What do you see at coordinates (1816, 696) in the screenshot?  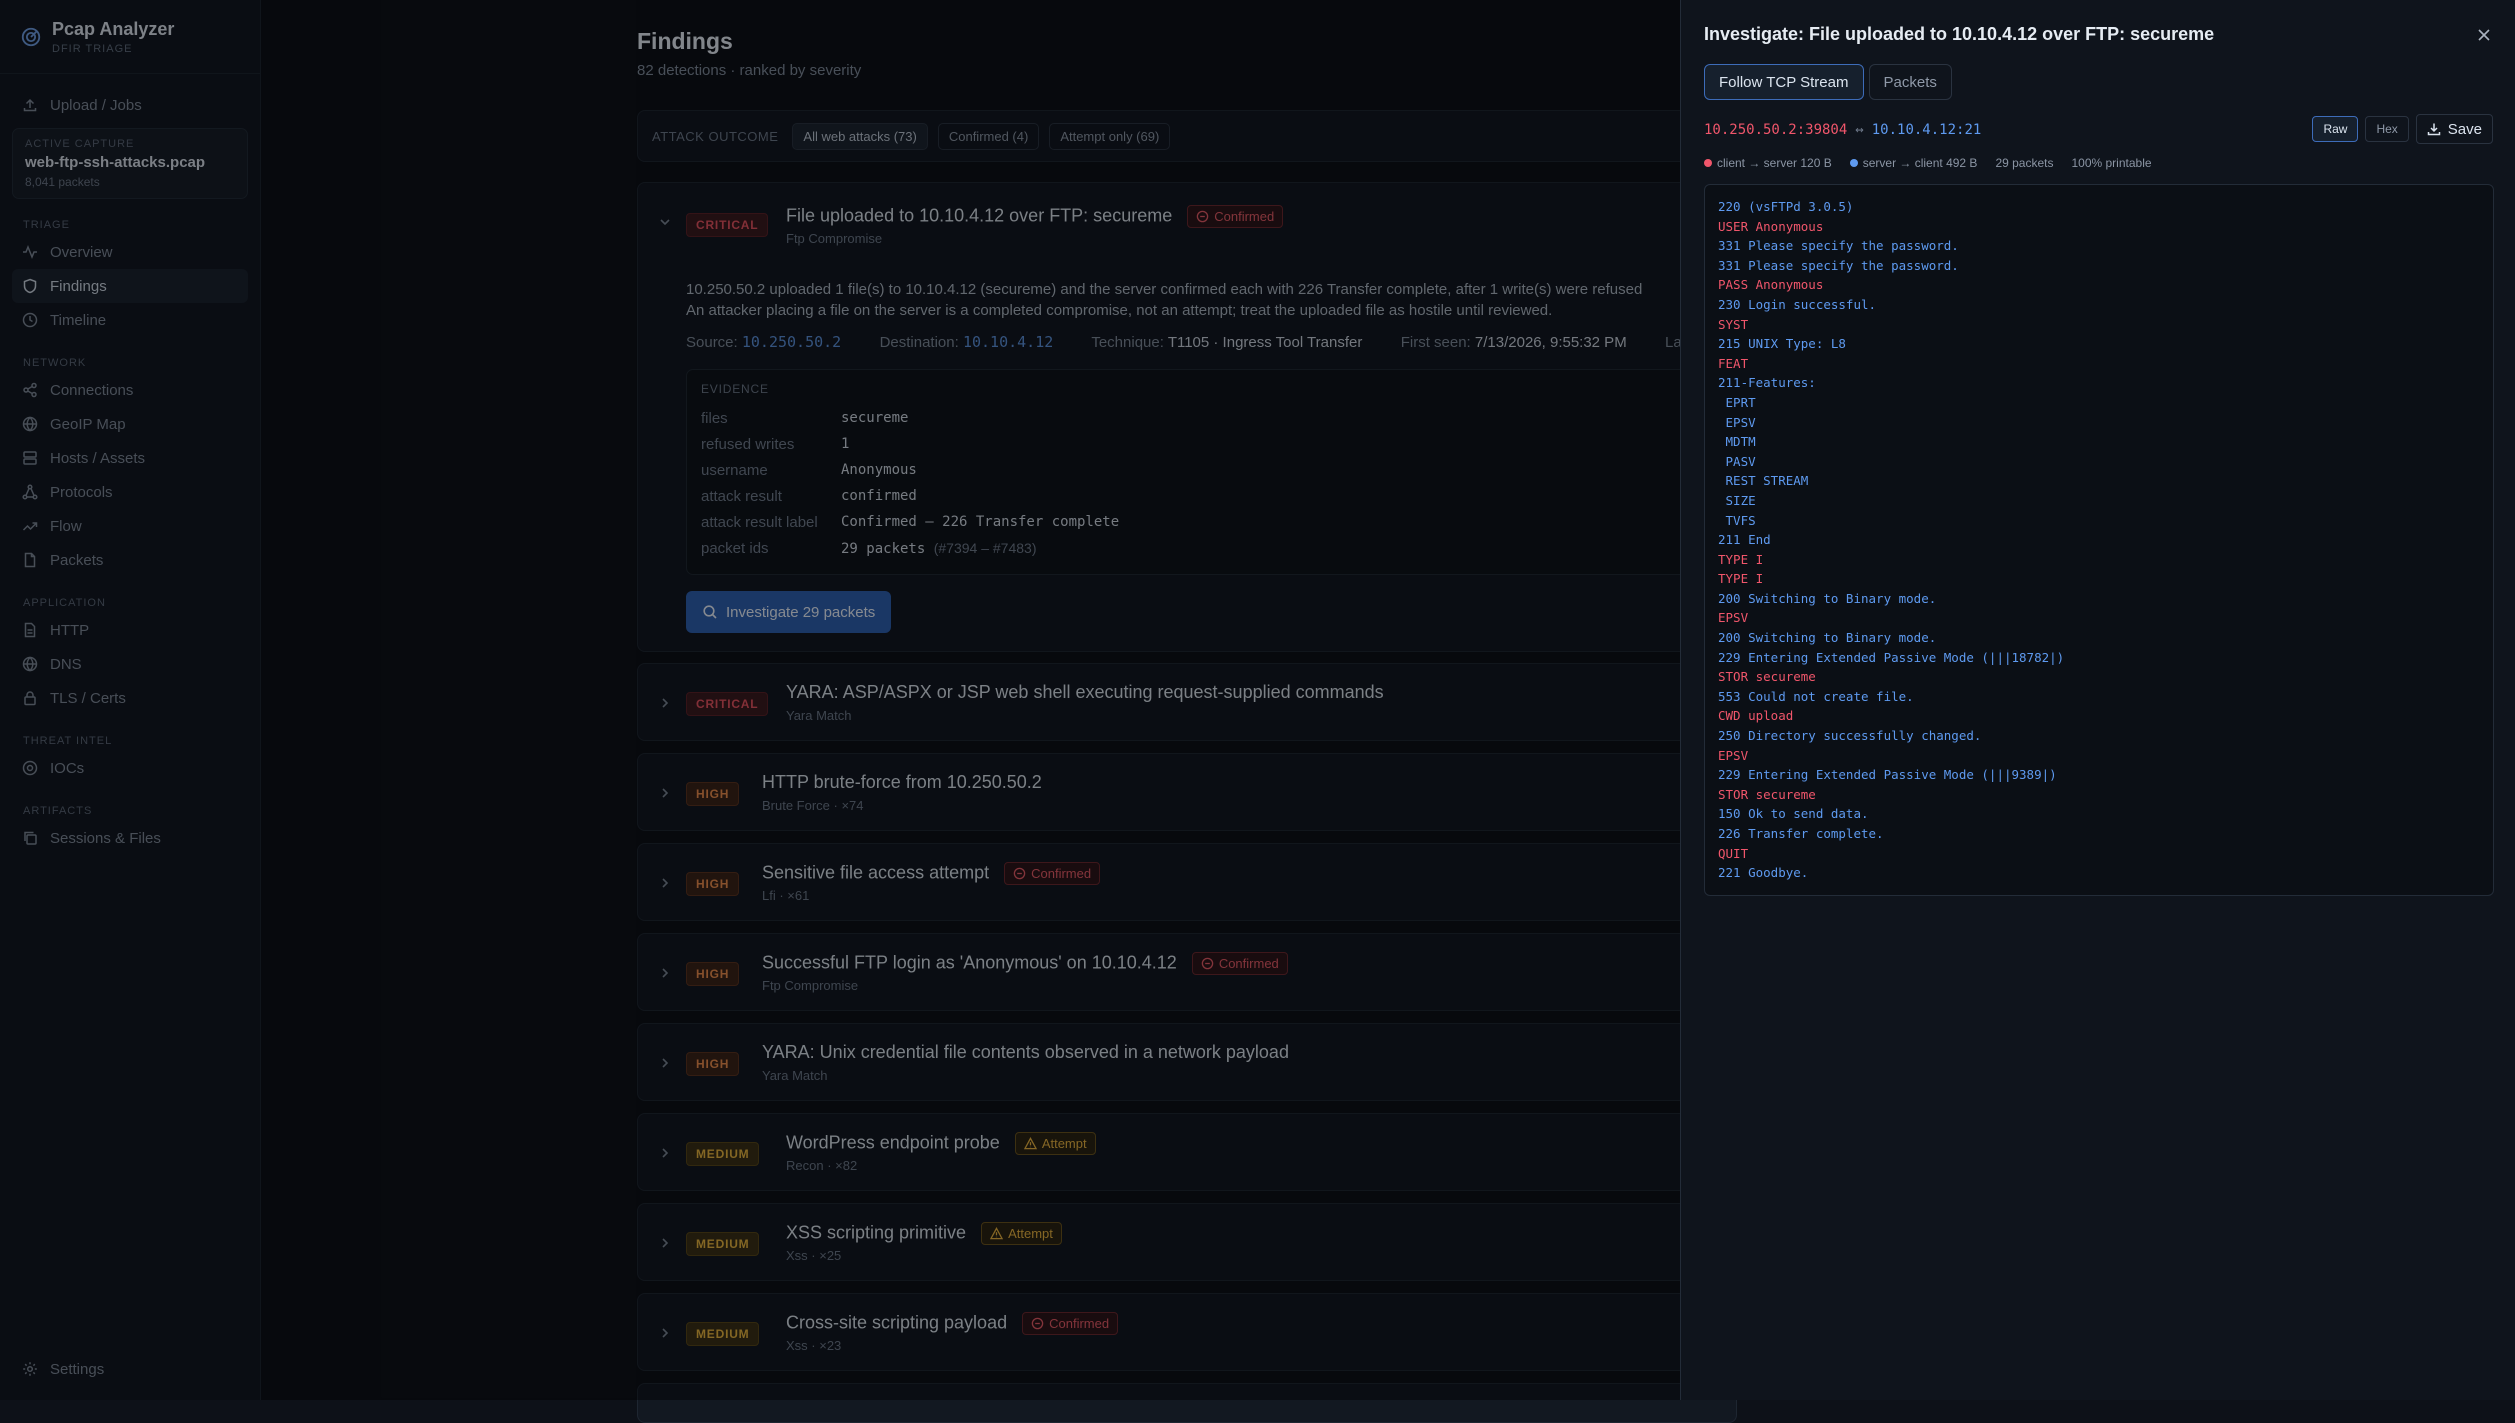 I see `server-stream-line: 553 Could not create file.` at bounding box center [1816, 696].